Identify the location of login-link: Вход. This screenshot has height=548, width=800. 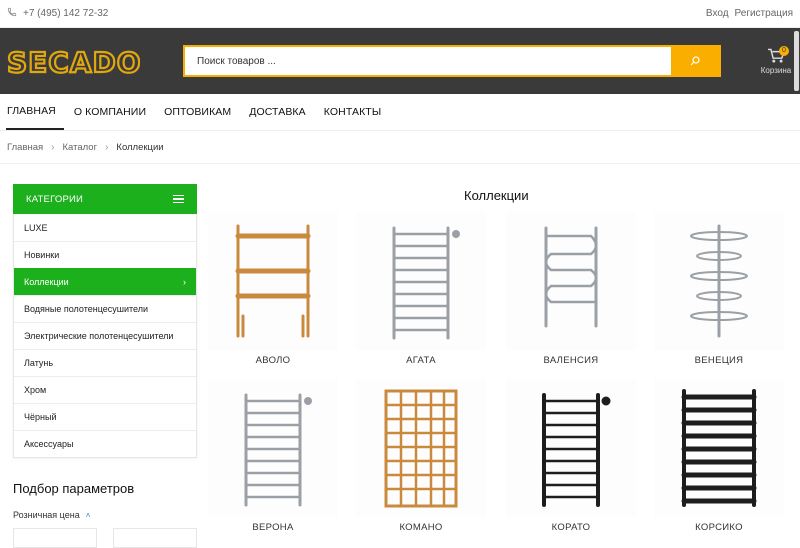
(717, 13).